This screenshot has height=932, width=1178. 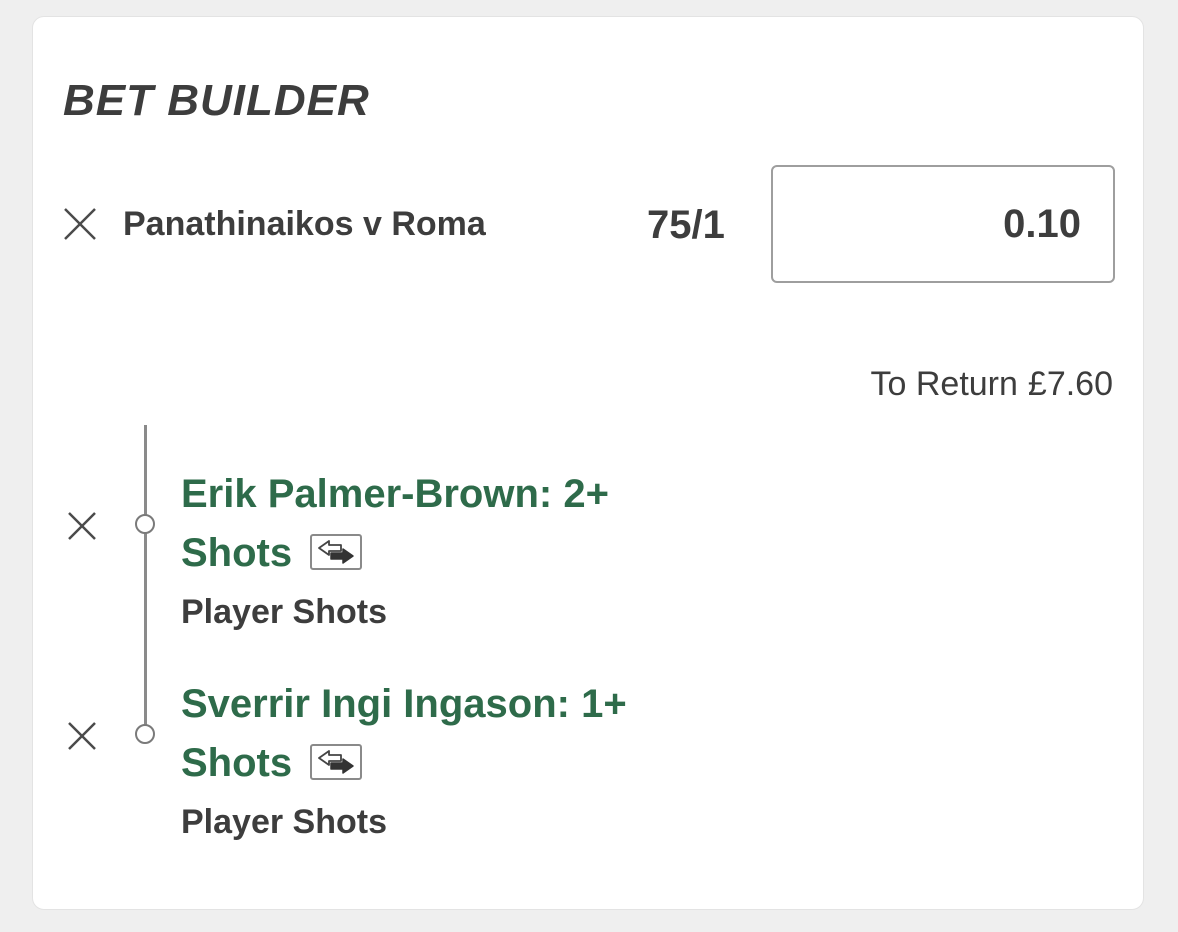 I want to click on selection-name-line1: Erik Palmer-Brown: 2+, so click(x=395, y=494).